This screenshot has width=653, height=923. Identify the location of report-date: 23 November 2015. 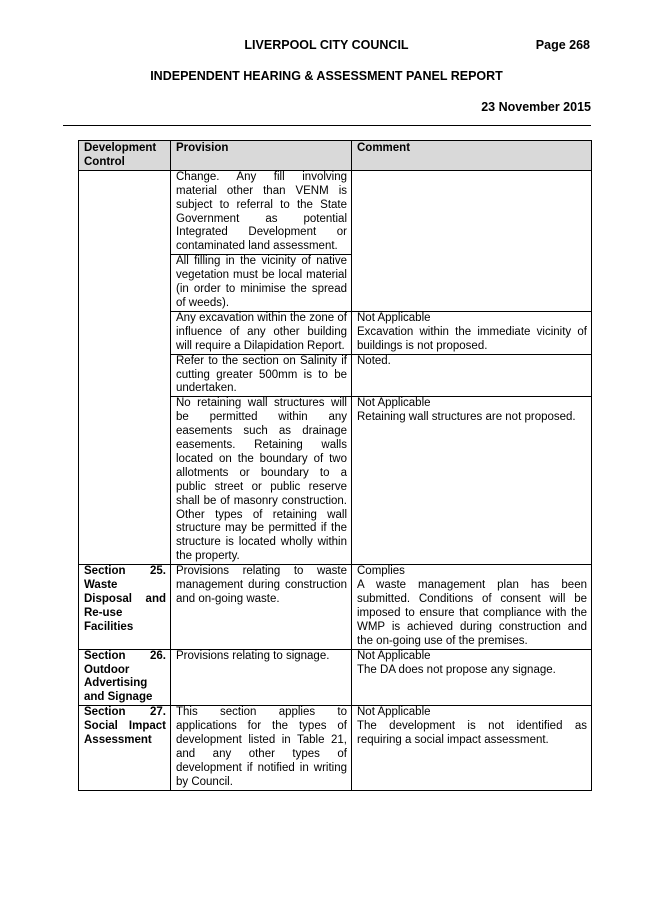
(536, 107).